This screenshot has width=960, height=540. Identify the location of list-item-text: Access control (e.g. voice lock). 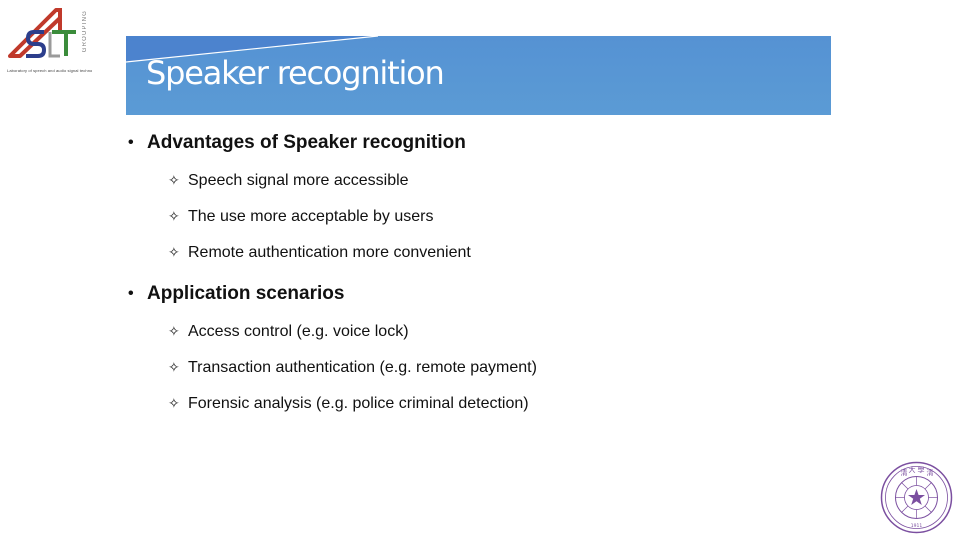
(298, 331).